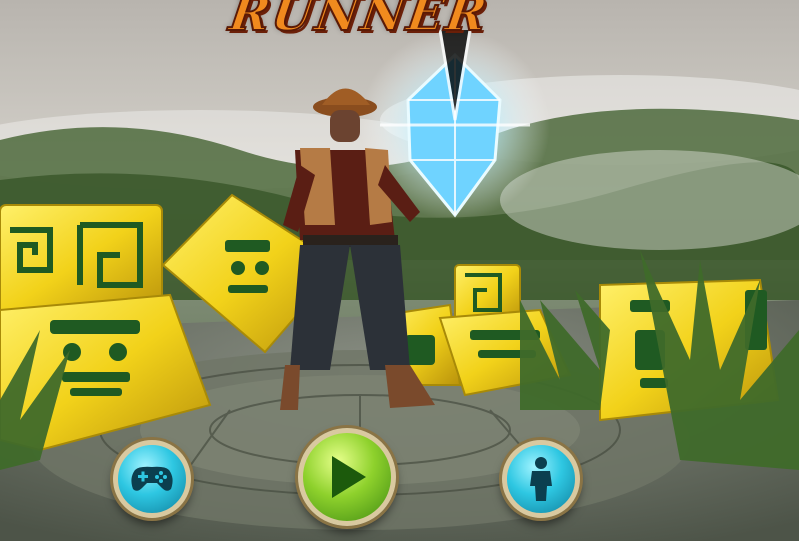 This screenshot has width=799, height=541. I want to click on character-button, so click(541, 479).